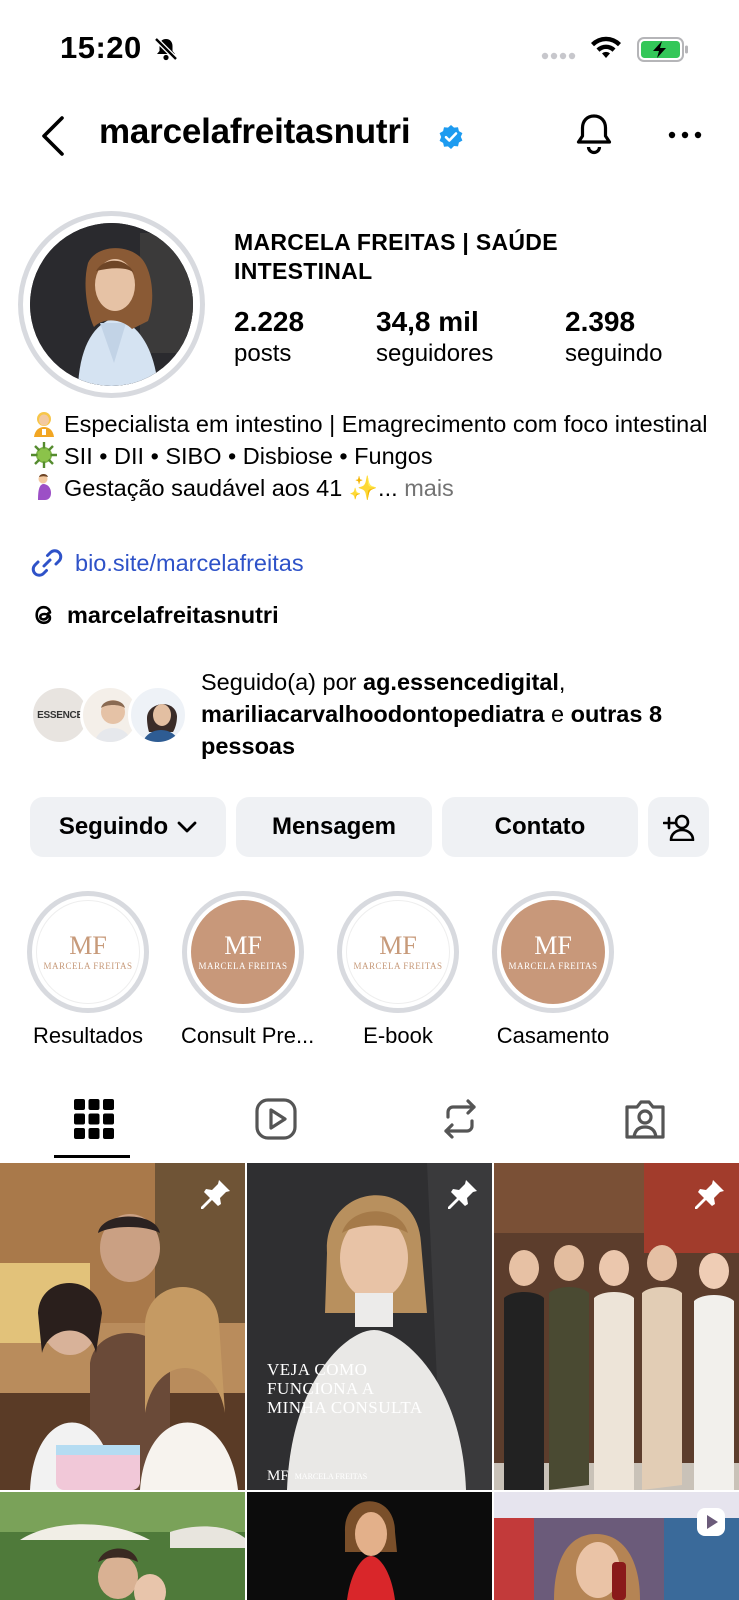 The width and height of the screenshot is (739, 1600). Describe the element at coordinates (685, 135) in the screenshot. I see `more-options-icon` at that location.